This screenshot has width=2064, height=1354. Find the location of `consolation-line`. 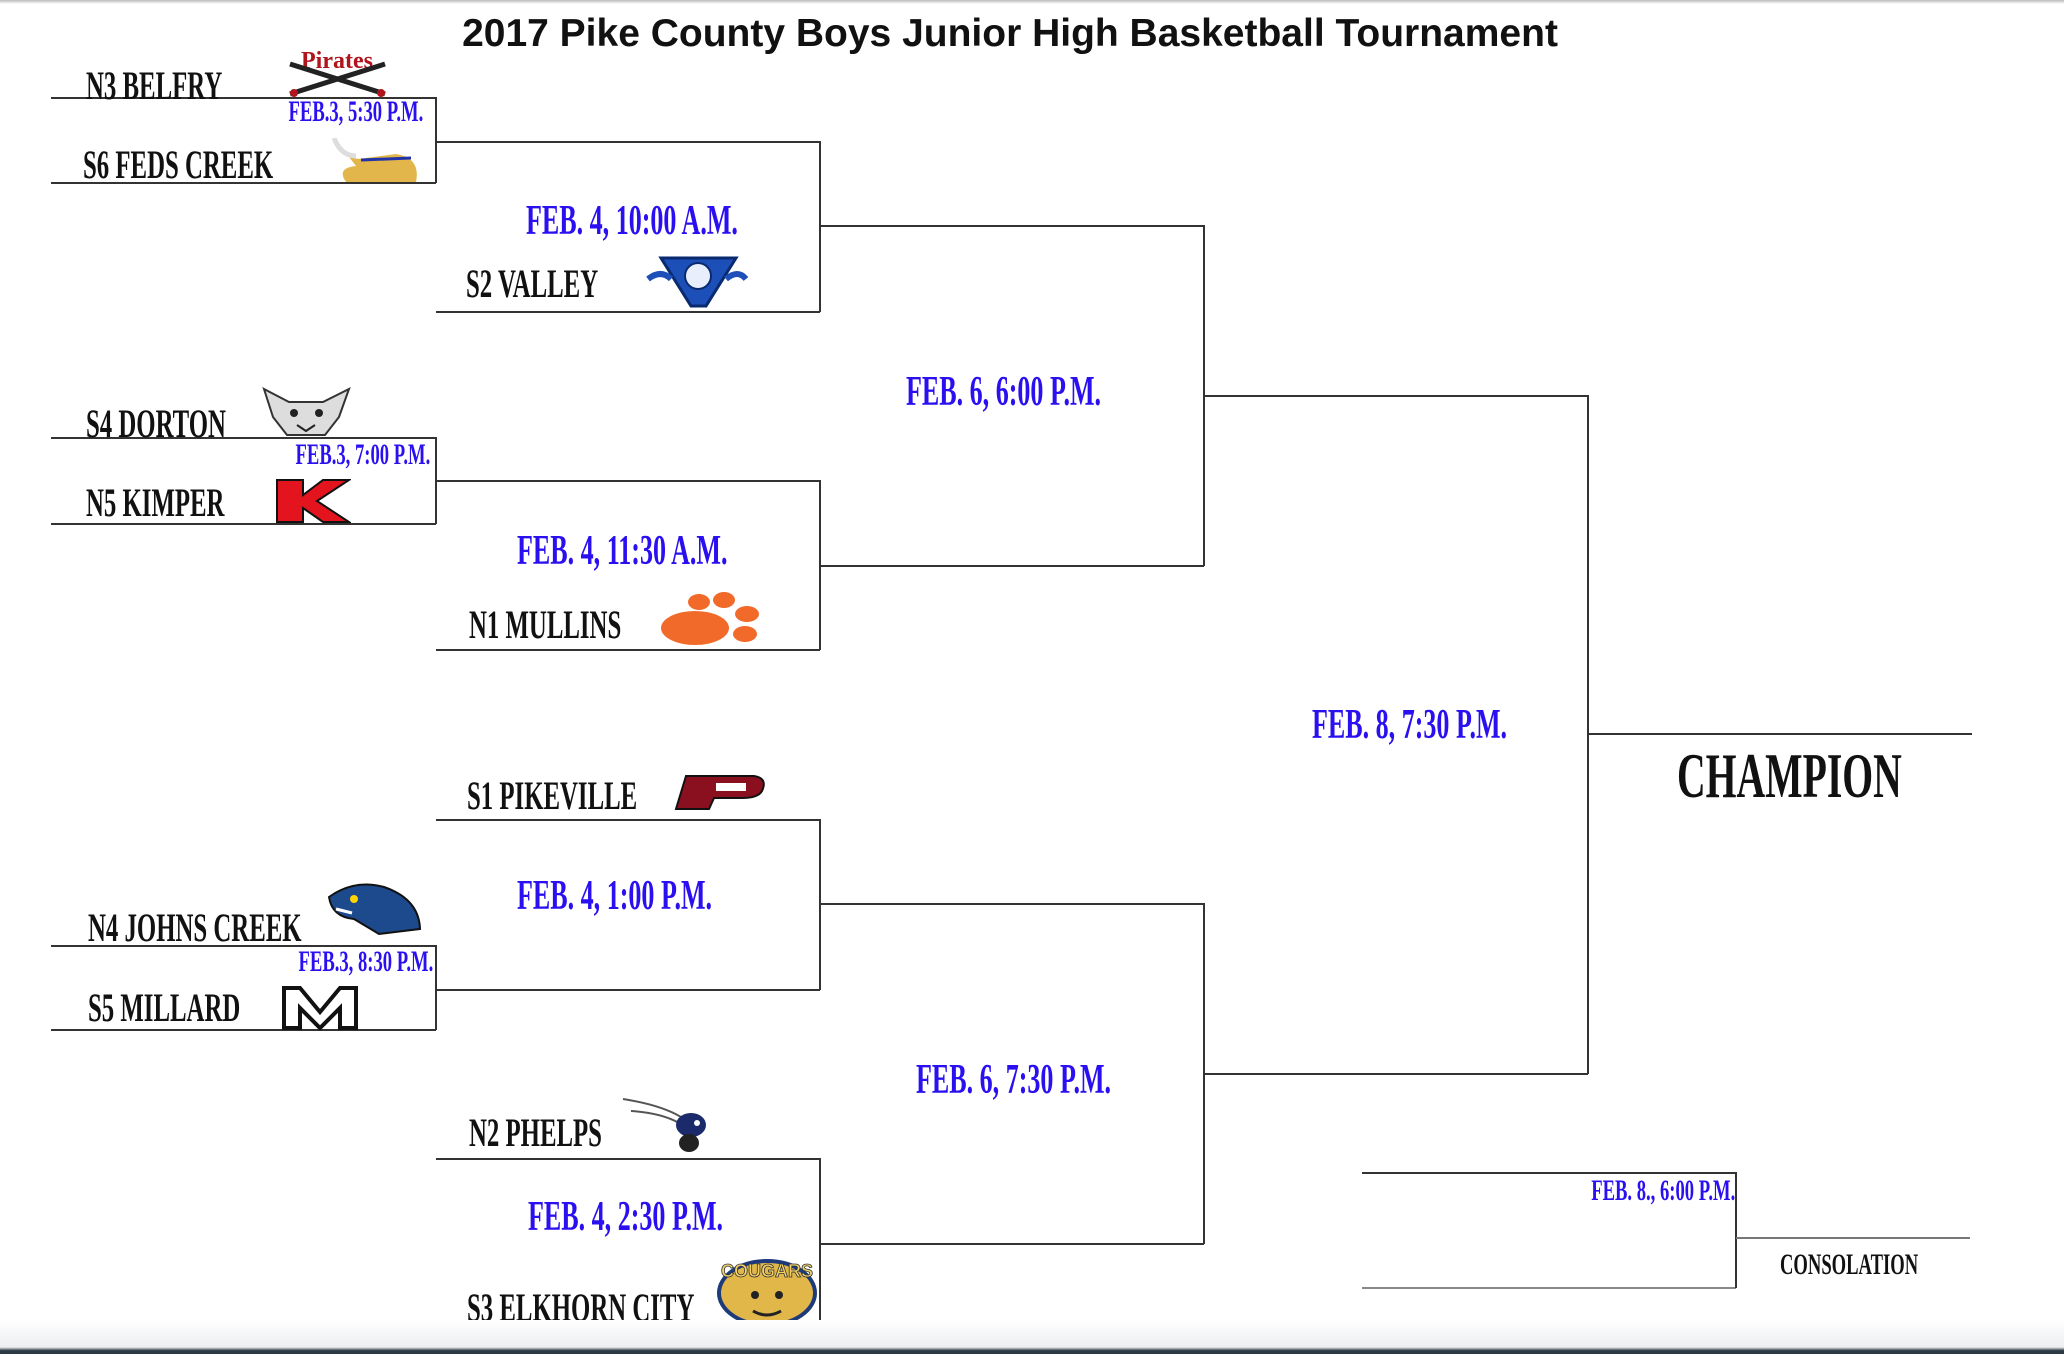

consolation-line is located at coordinates (1853, 1238).